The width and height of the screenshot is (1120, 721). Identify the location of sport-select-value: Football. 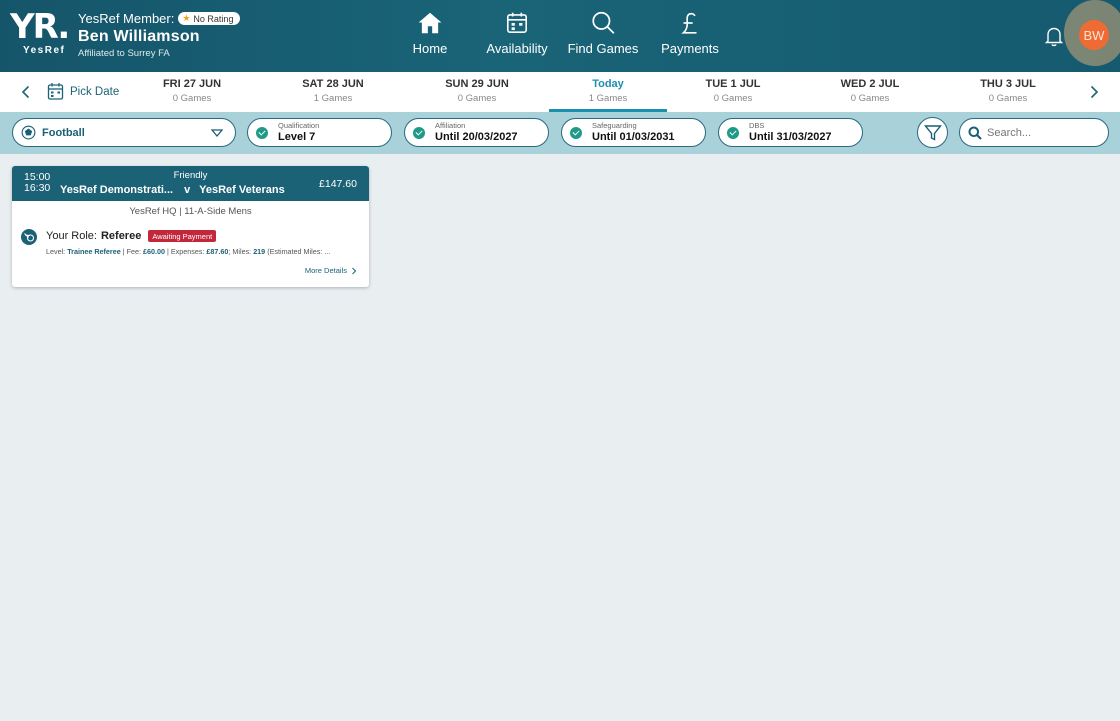
(63, 132).